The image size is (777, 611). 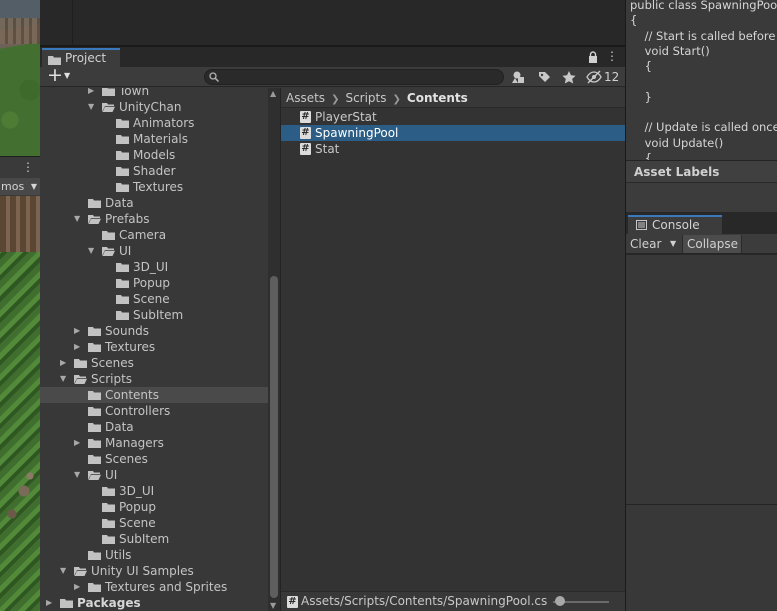 I want to click on tree-item: Camera, so click(x=154, y=235).